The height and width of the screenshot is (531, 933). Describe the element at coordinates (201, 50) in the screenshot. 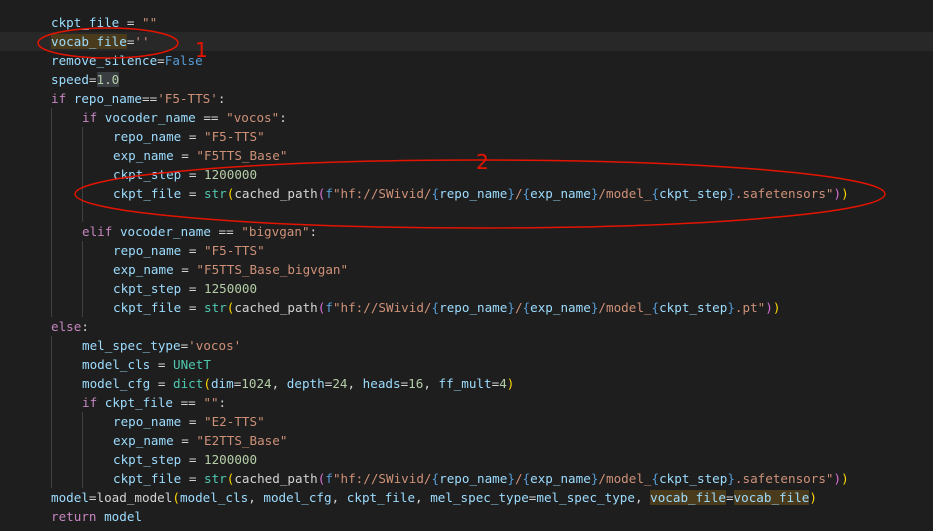

I see `annotation-label-1: 1` at that location.